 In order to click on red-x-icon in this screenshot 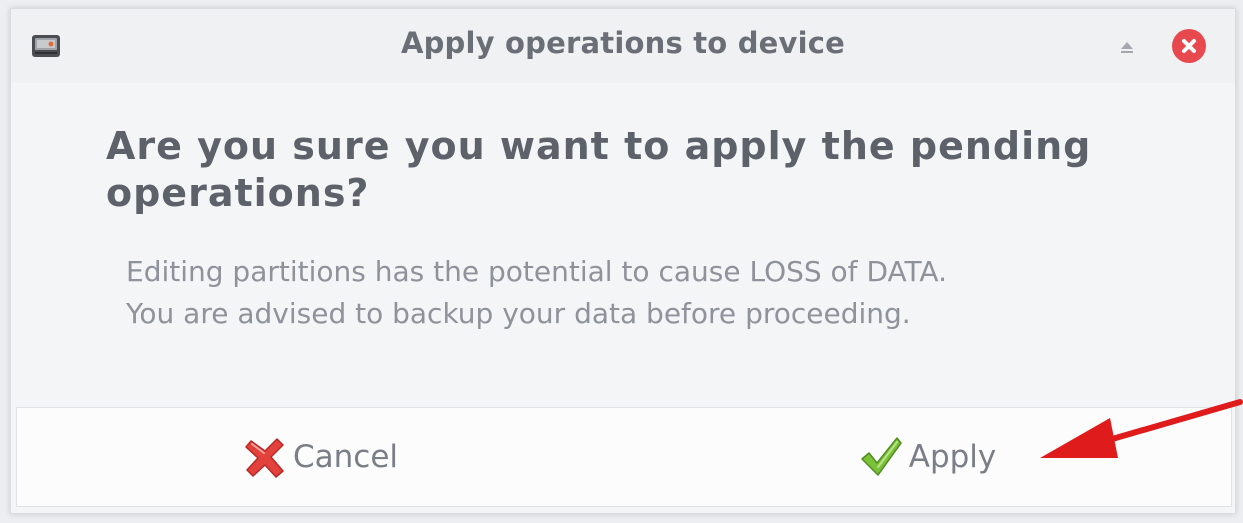, I will do `click(264, 458)`.